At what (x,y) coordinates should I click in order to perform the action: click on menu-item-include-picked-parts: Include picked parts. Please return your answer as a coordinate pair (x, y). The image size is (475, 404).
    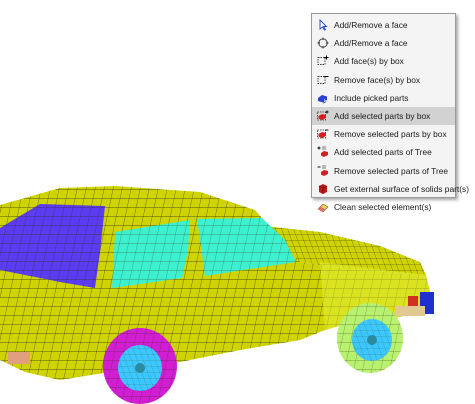
    Looking at the image, I should click on (383, 98).